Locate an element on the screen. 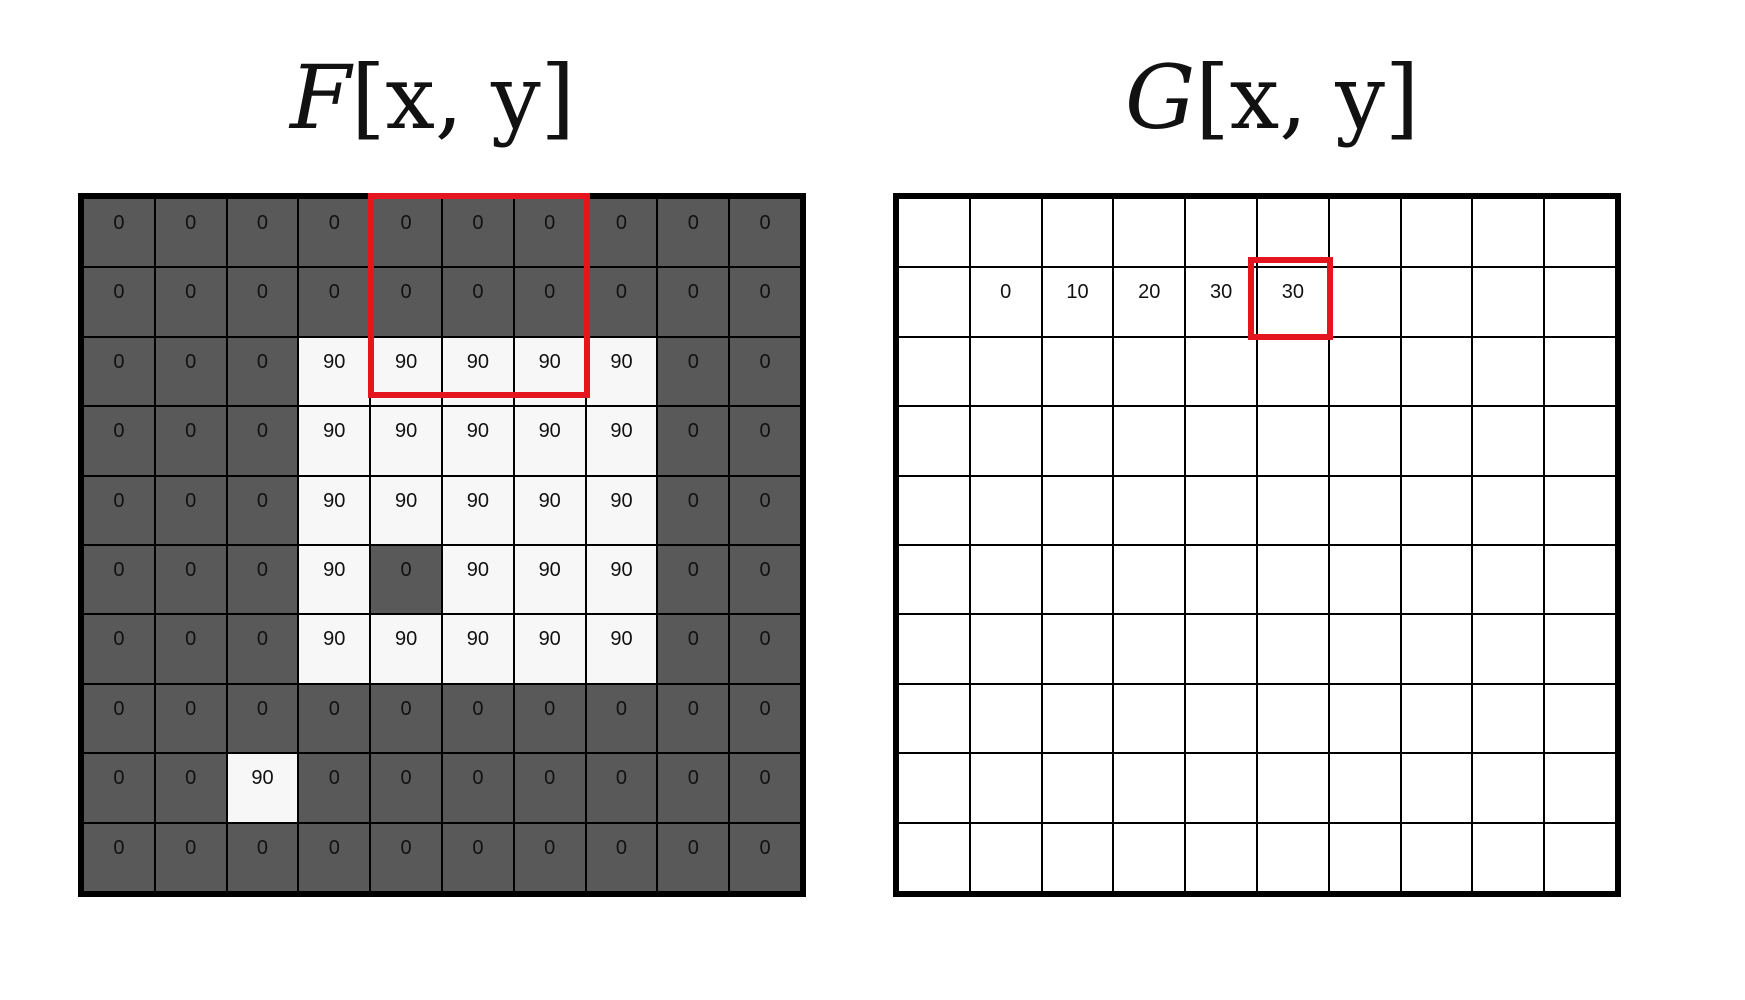  input-image-title: F[x, y] is located at coordinates (432, 98).